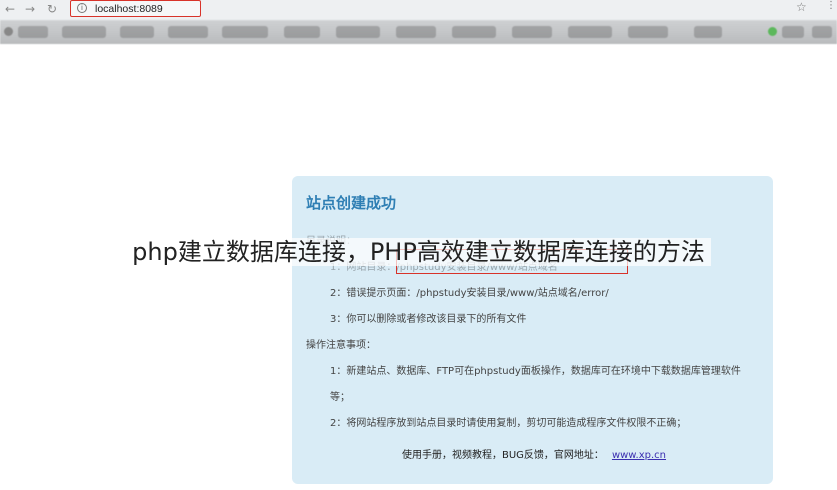 This screenshot has width=837, height=490. What do you see at coordinates (340, 397) in the screenshot?
I see `note-1-continued: 等；` at bounding box center [340, 397].